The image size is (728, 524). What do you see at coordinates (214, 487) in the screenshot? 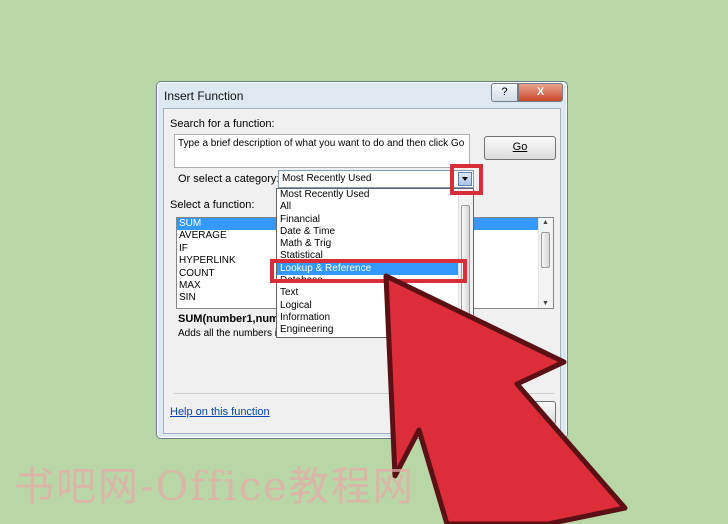
I see `watermark-text: 书吧网-Office教程网` at bounding box center [214, 487].